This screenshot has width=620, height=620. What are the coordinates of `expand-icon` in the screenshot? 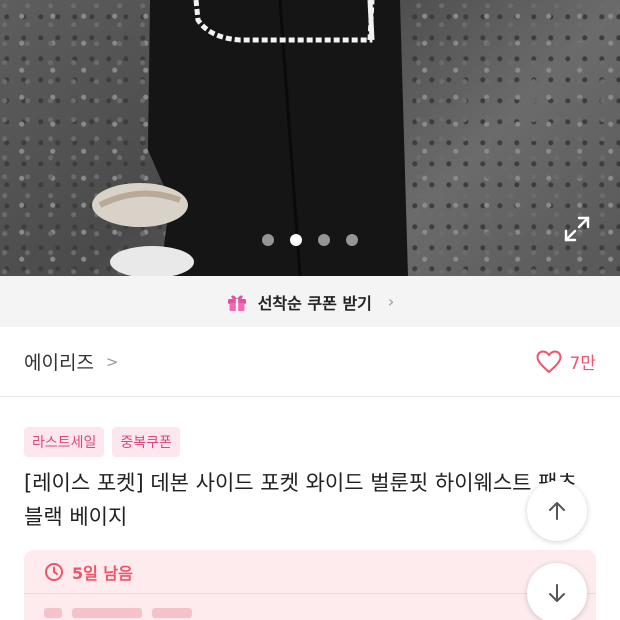 It's located at (577, 229).